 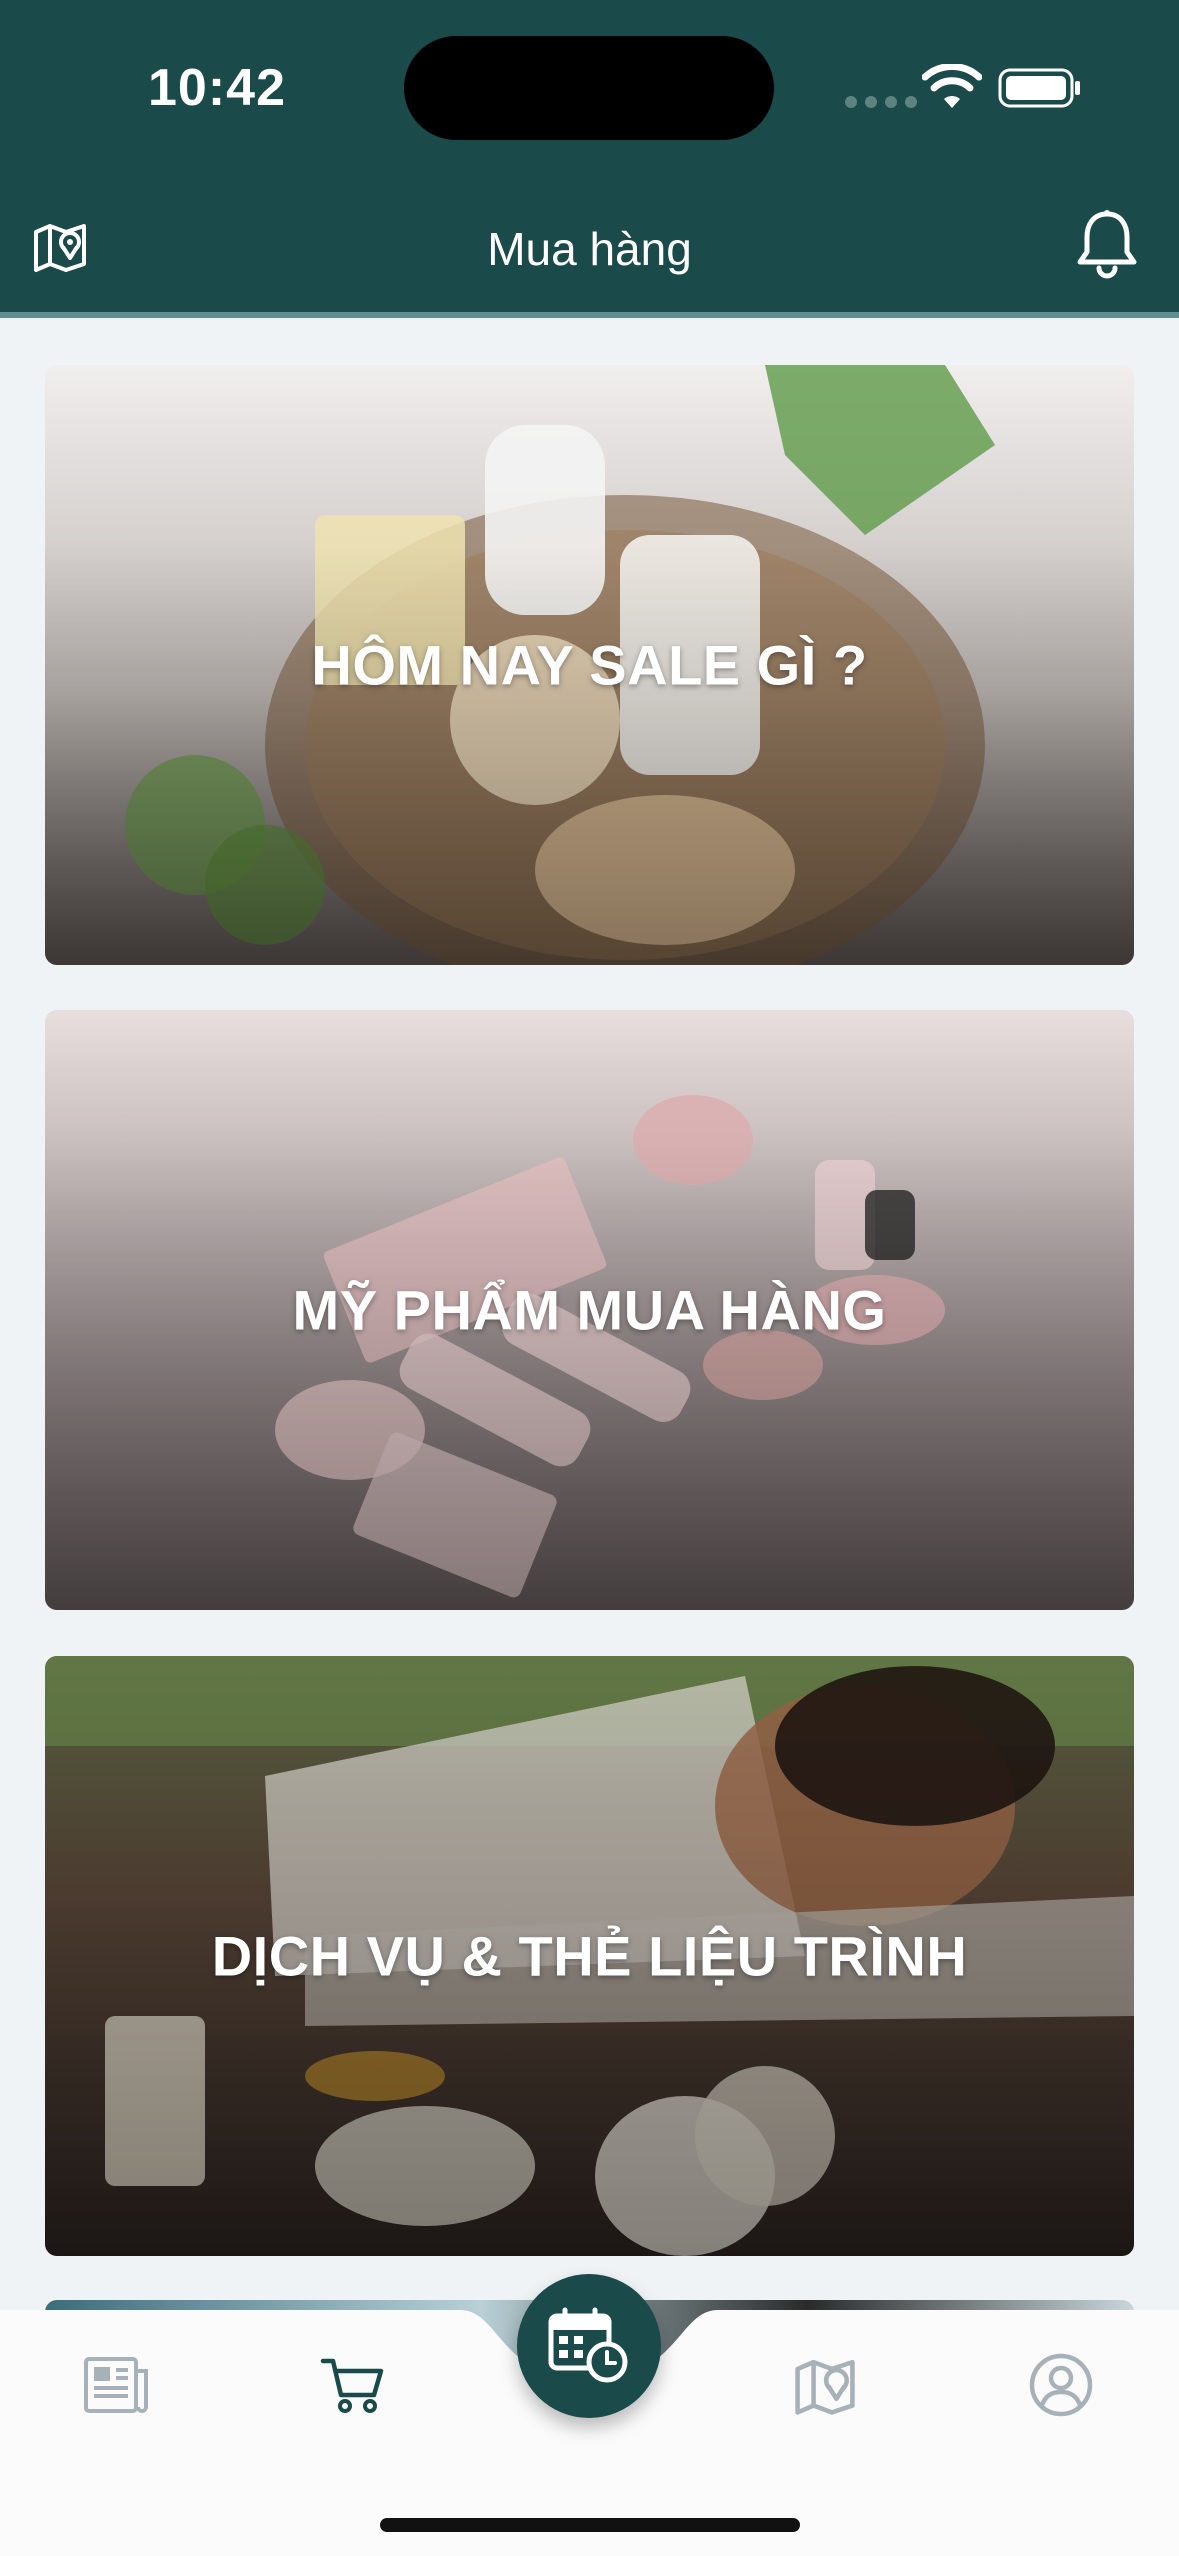 I want to click on card-label: MỸ PHẨM MUA HÀNG, so click(x=589, y=1310).